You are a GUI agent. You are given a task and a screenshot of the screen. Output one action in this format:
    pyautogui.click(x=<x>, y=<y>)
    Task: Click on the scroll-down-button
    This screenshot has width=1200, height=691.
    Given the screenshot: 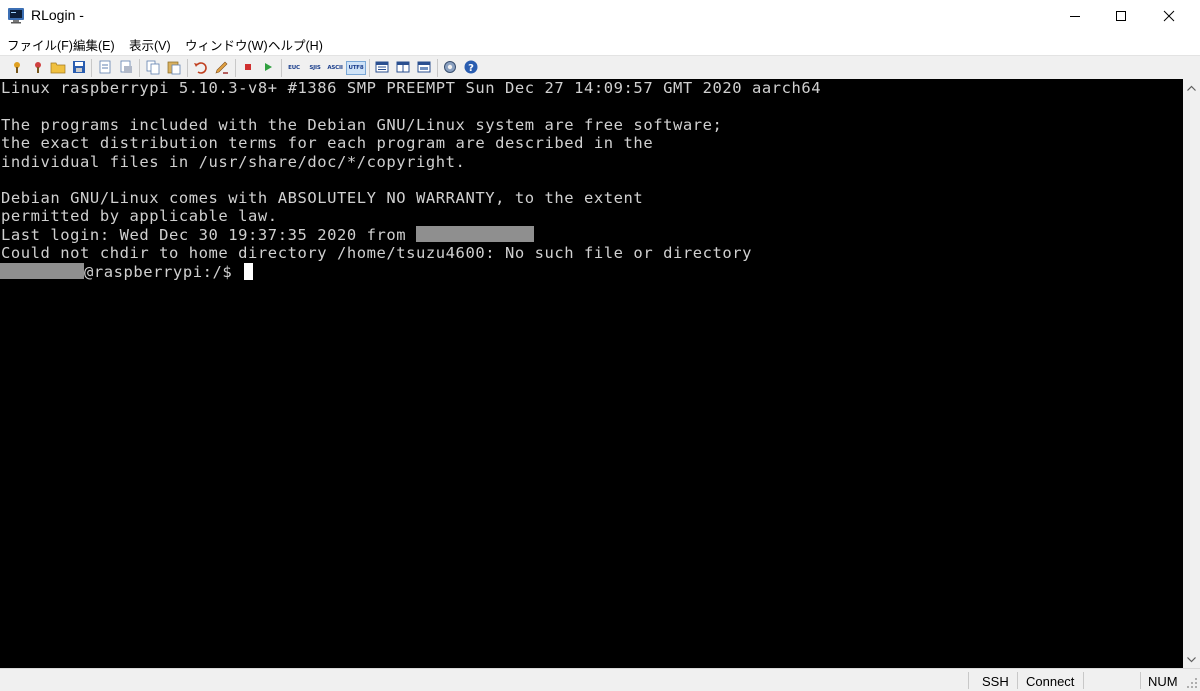 What is the action you would take?
    pyautogui.click(x=1191, y=659)
    